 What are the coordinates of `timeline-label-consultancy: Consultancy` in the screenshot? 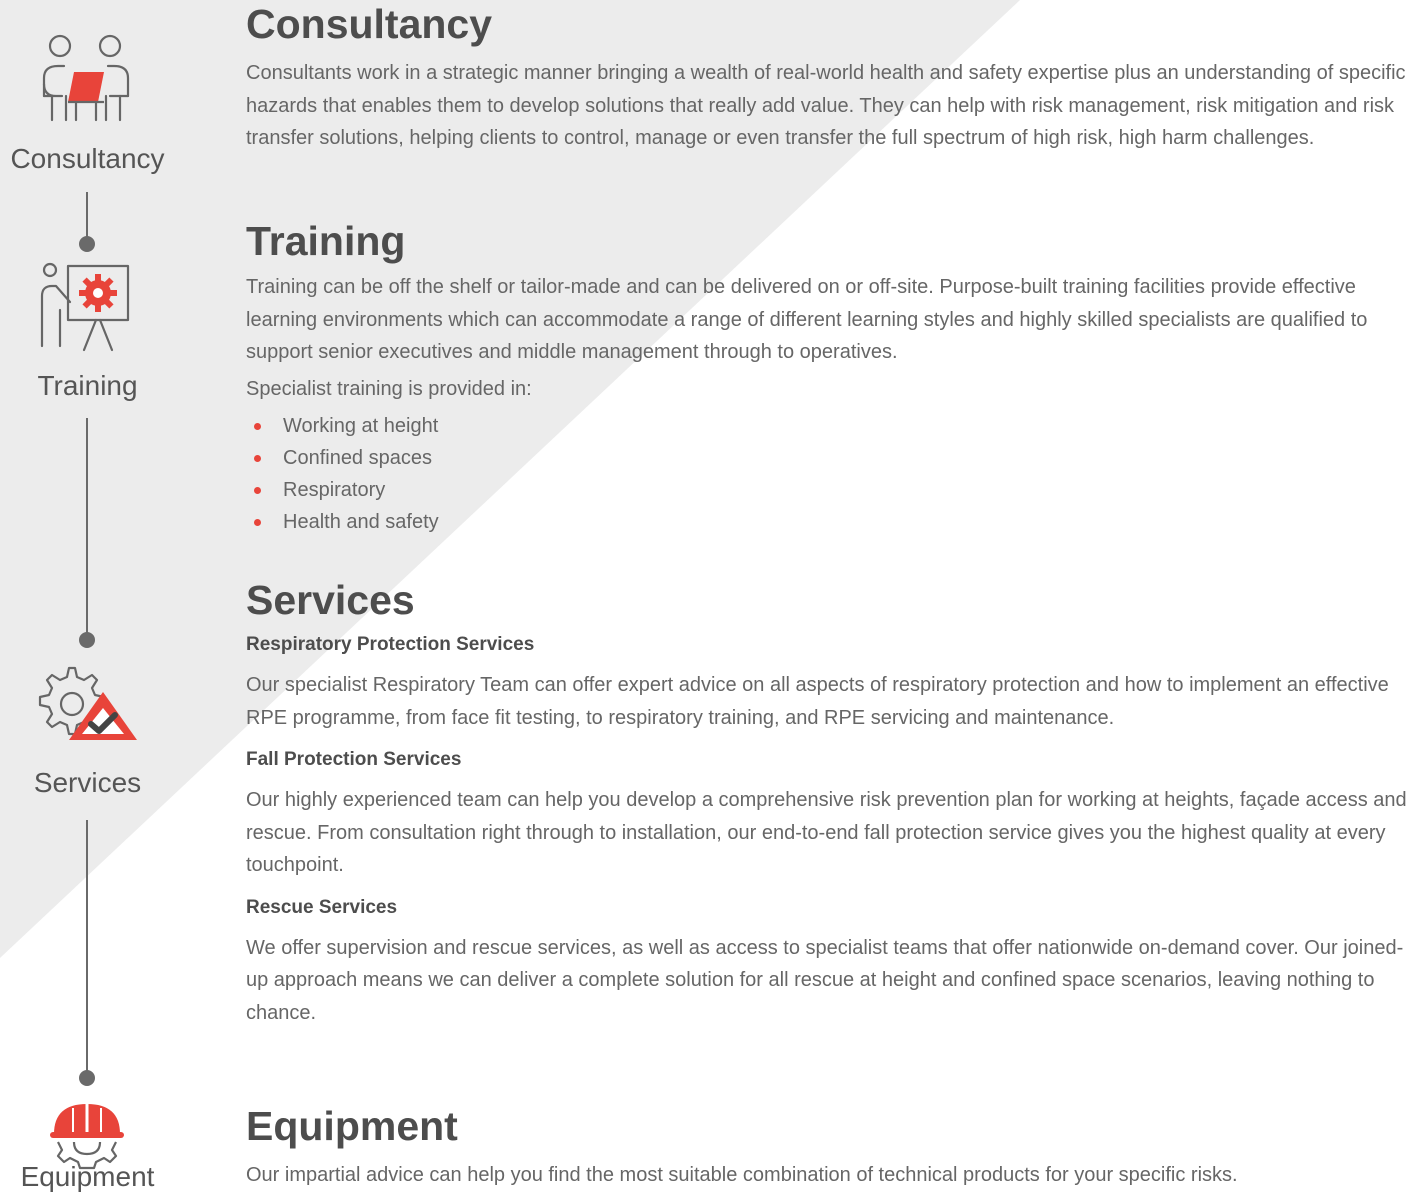 It's located at (87, 158).